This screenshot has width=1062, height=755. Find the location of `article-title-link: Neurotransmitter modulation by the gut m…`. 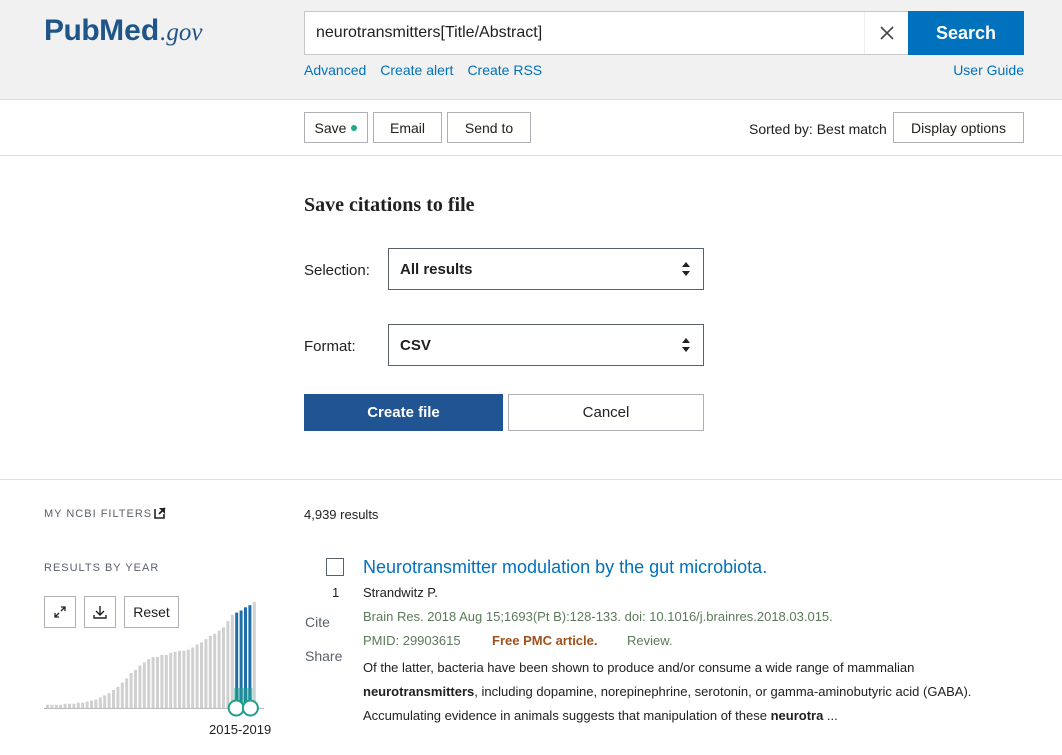

article-title-link: Neurotransmitter modulation by the gut m… is located at coordinates (565, 567).